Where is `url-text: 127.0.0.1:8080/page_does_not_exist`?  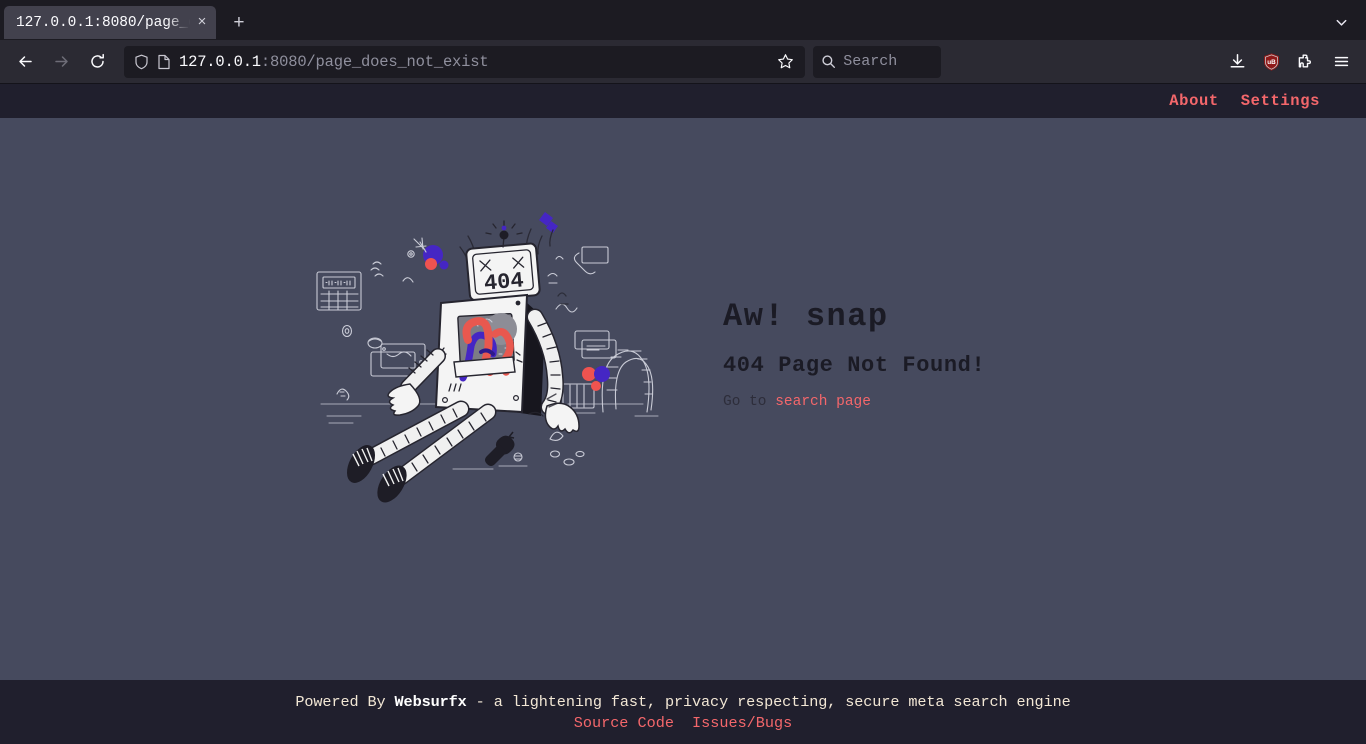 url-text: 127.0.0.1:8080/page_does_not_exist is located at coordinates (471, 62).